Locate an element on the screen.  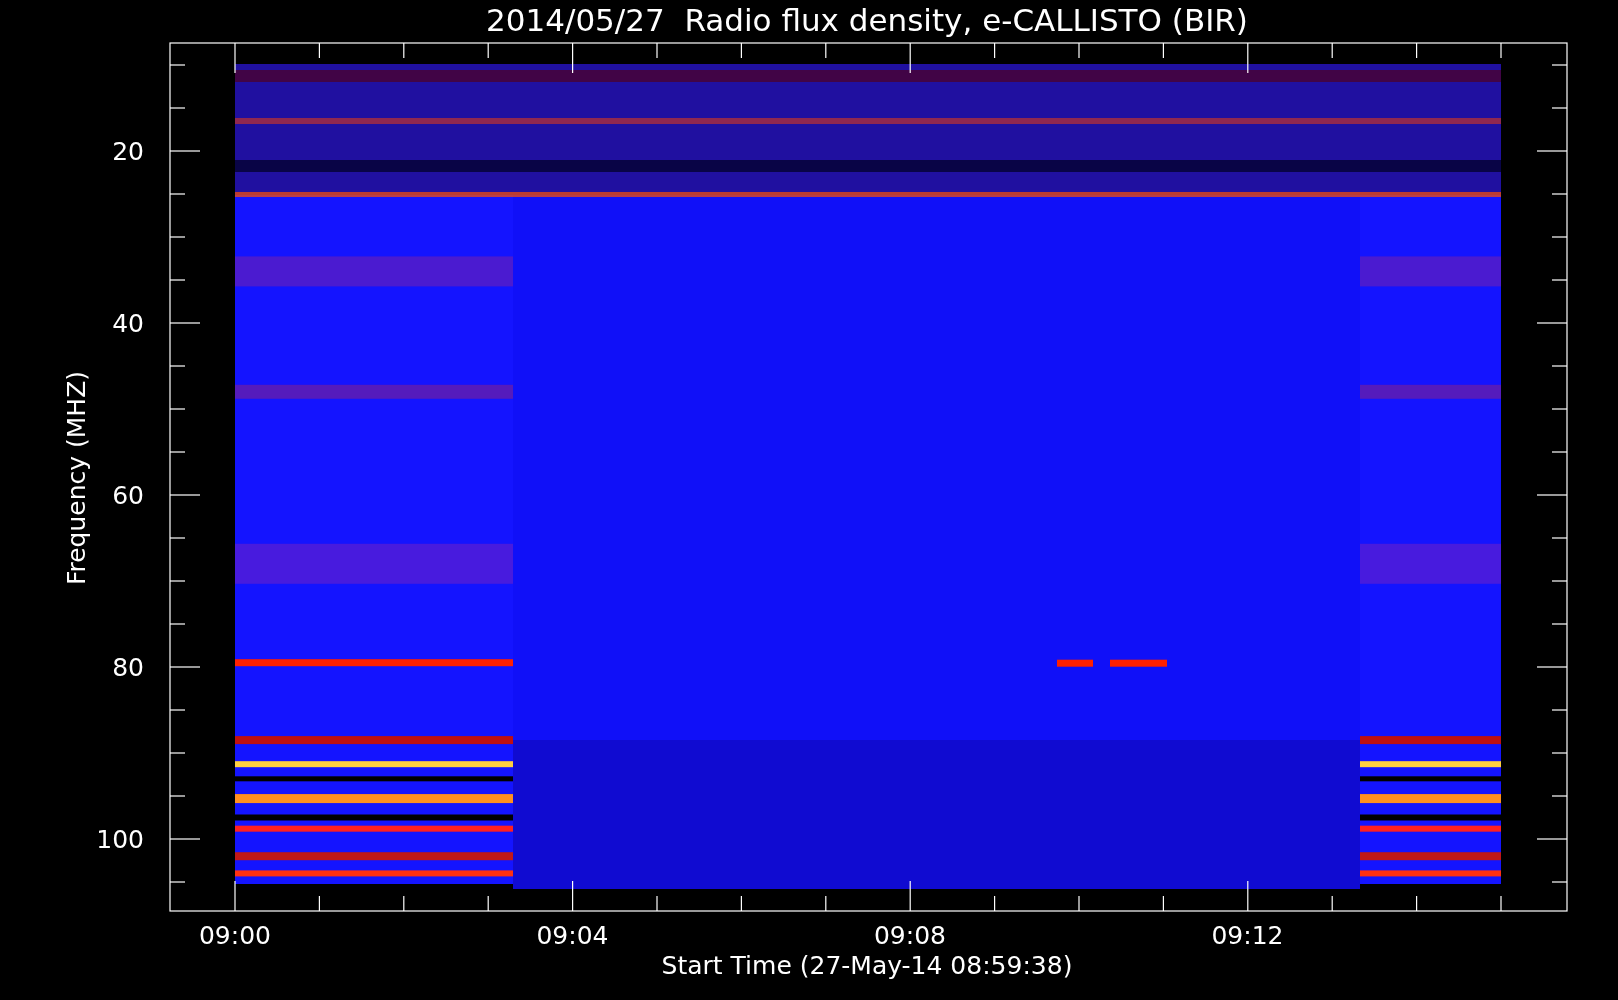
x-axis-label: Start Time (27-May-14 08:59:38) is located at coordinates (867, 965).